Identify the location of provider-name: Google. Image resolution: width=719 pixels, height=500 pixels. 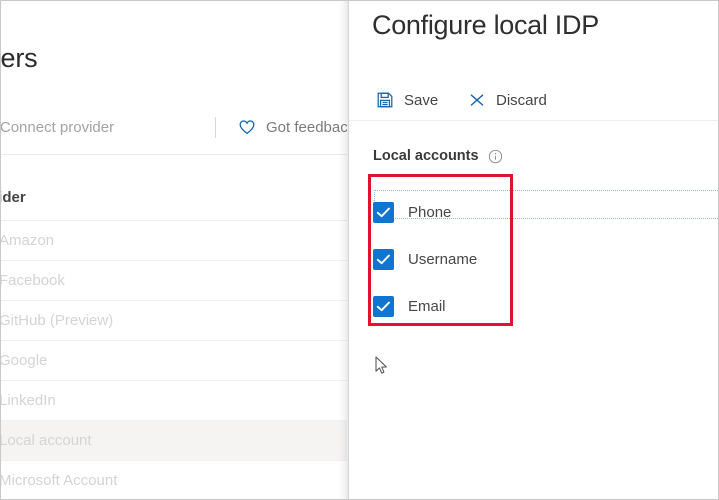
(24, 360).